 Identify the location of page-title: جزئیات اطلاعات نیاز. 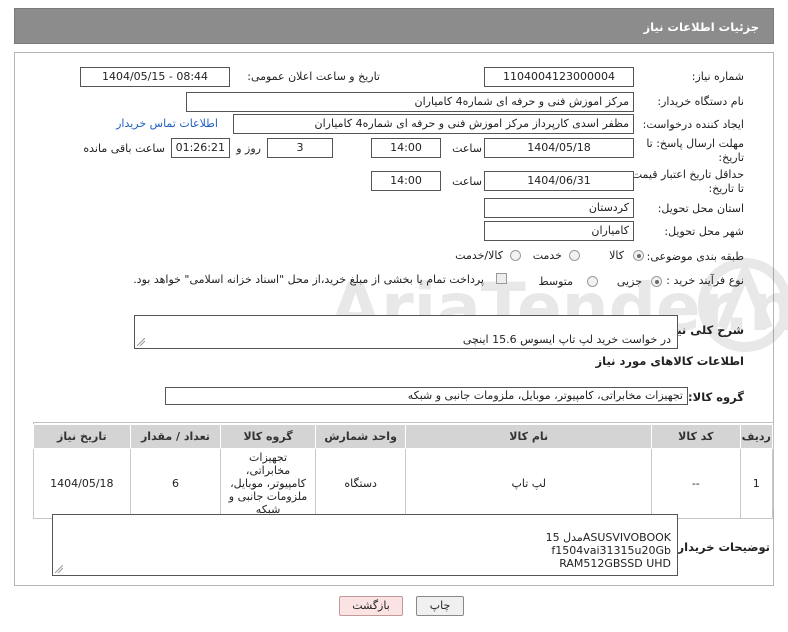
(701, 27).